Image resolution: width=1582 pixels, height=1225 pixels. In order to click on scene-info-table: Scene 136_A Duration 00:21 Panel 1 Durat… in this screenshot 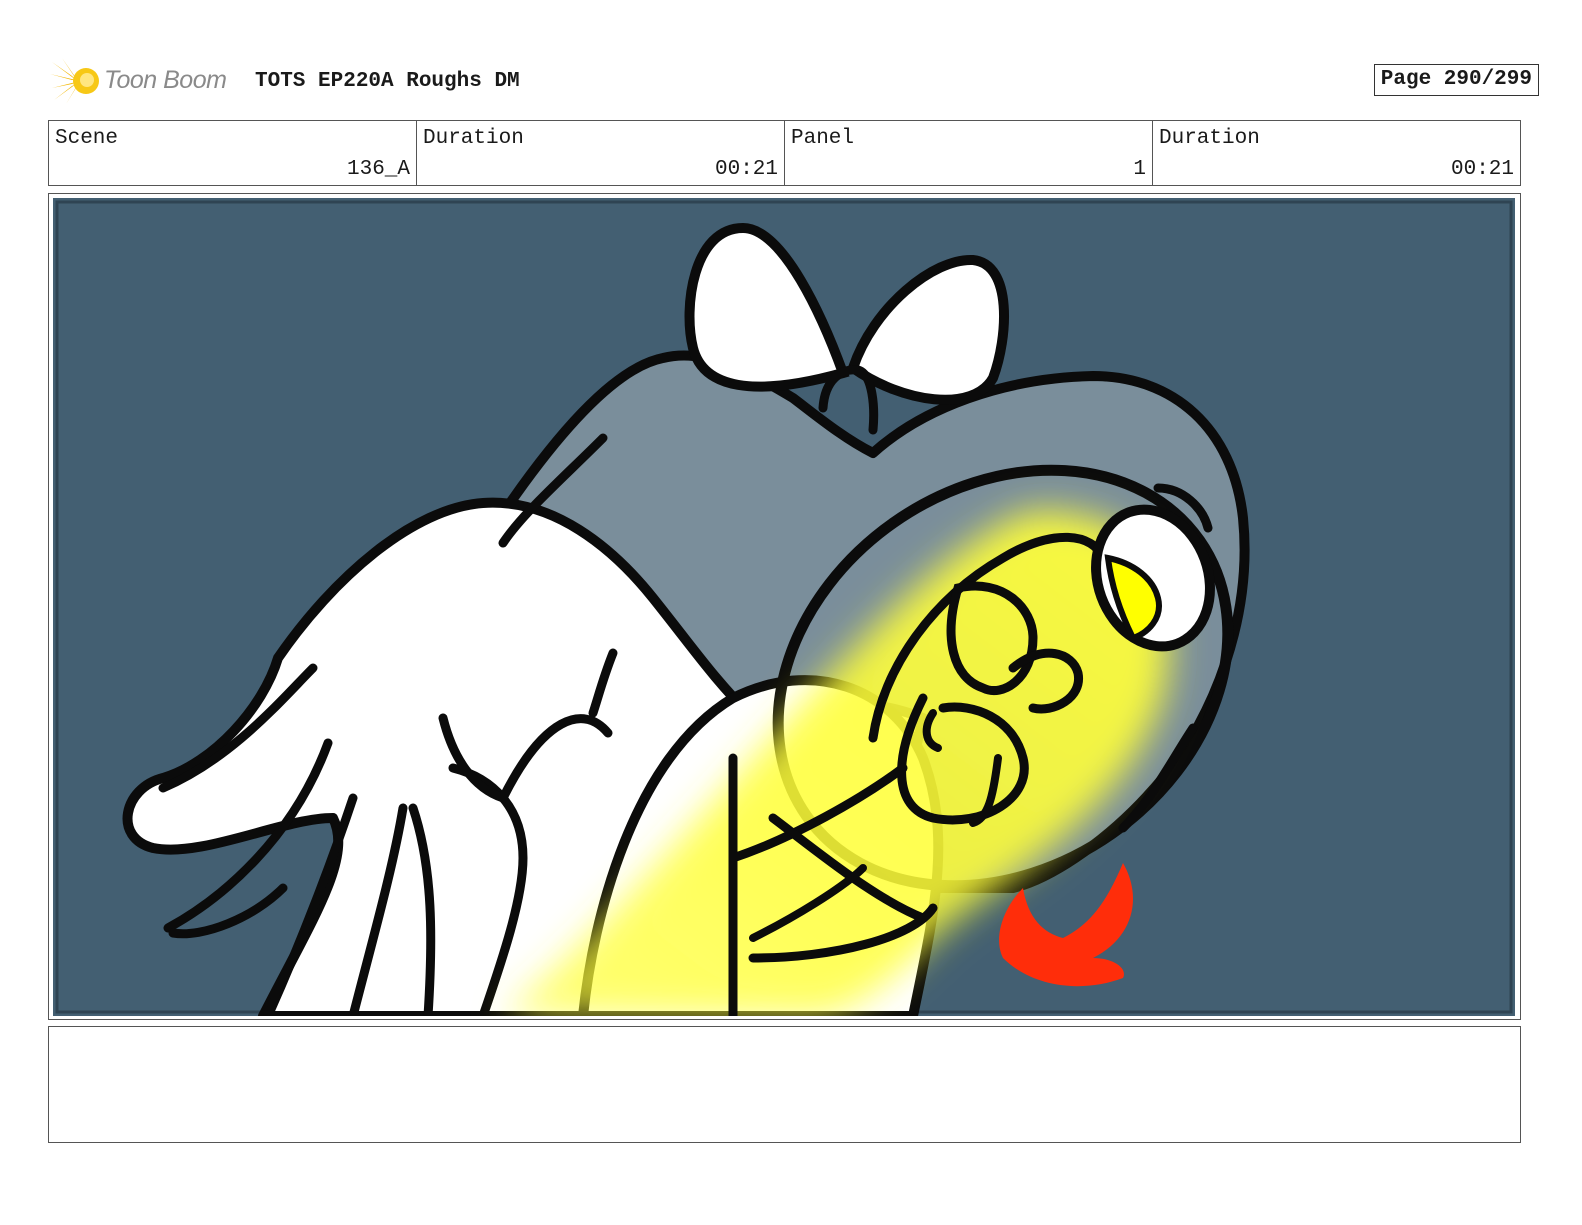, I will do `click(784, 153)`.